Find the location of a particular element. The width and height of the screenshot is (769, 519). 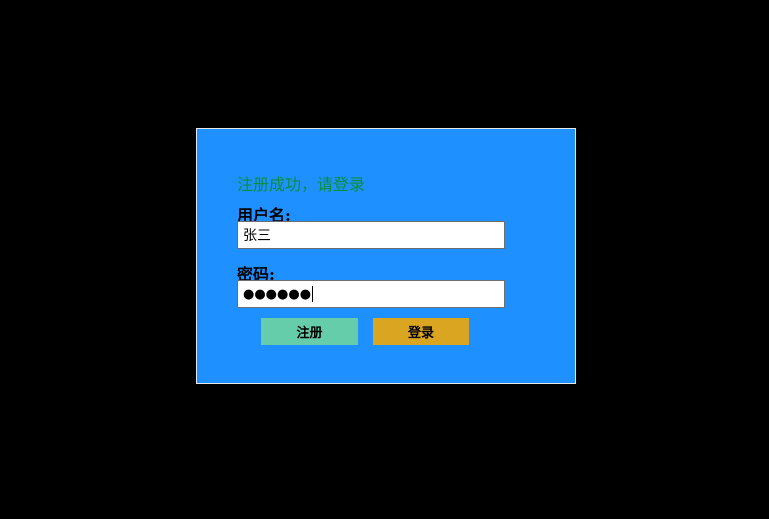

success-message: 注册成功，请登录 is located at coordinates (301, 184).